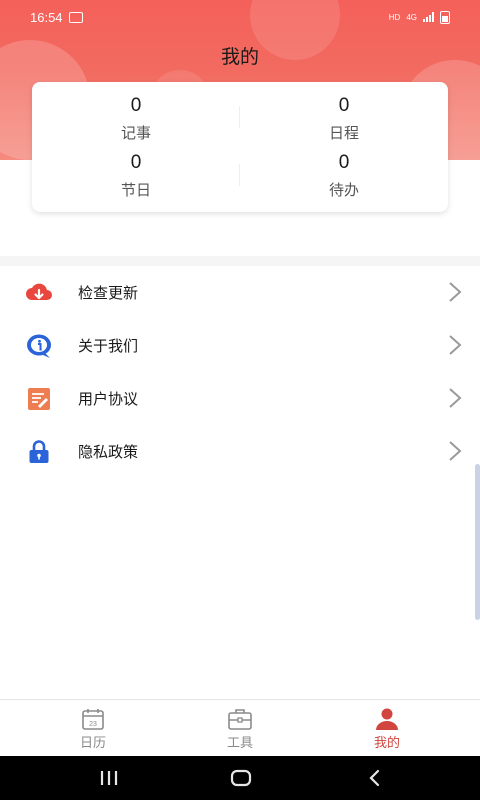 This screenshot has height=800, width=480. What do you see at coordinates (136, 118) in the screenshot?
I see `stat-notes: 0 记事` at bounding box center [136, 118].